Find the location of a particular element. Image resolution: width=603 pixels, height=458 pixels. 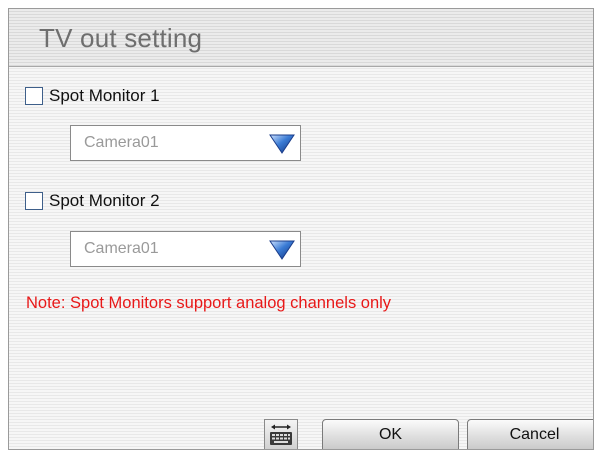

dialog-title: TV out setting is located at coordinates (121, 38).